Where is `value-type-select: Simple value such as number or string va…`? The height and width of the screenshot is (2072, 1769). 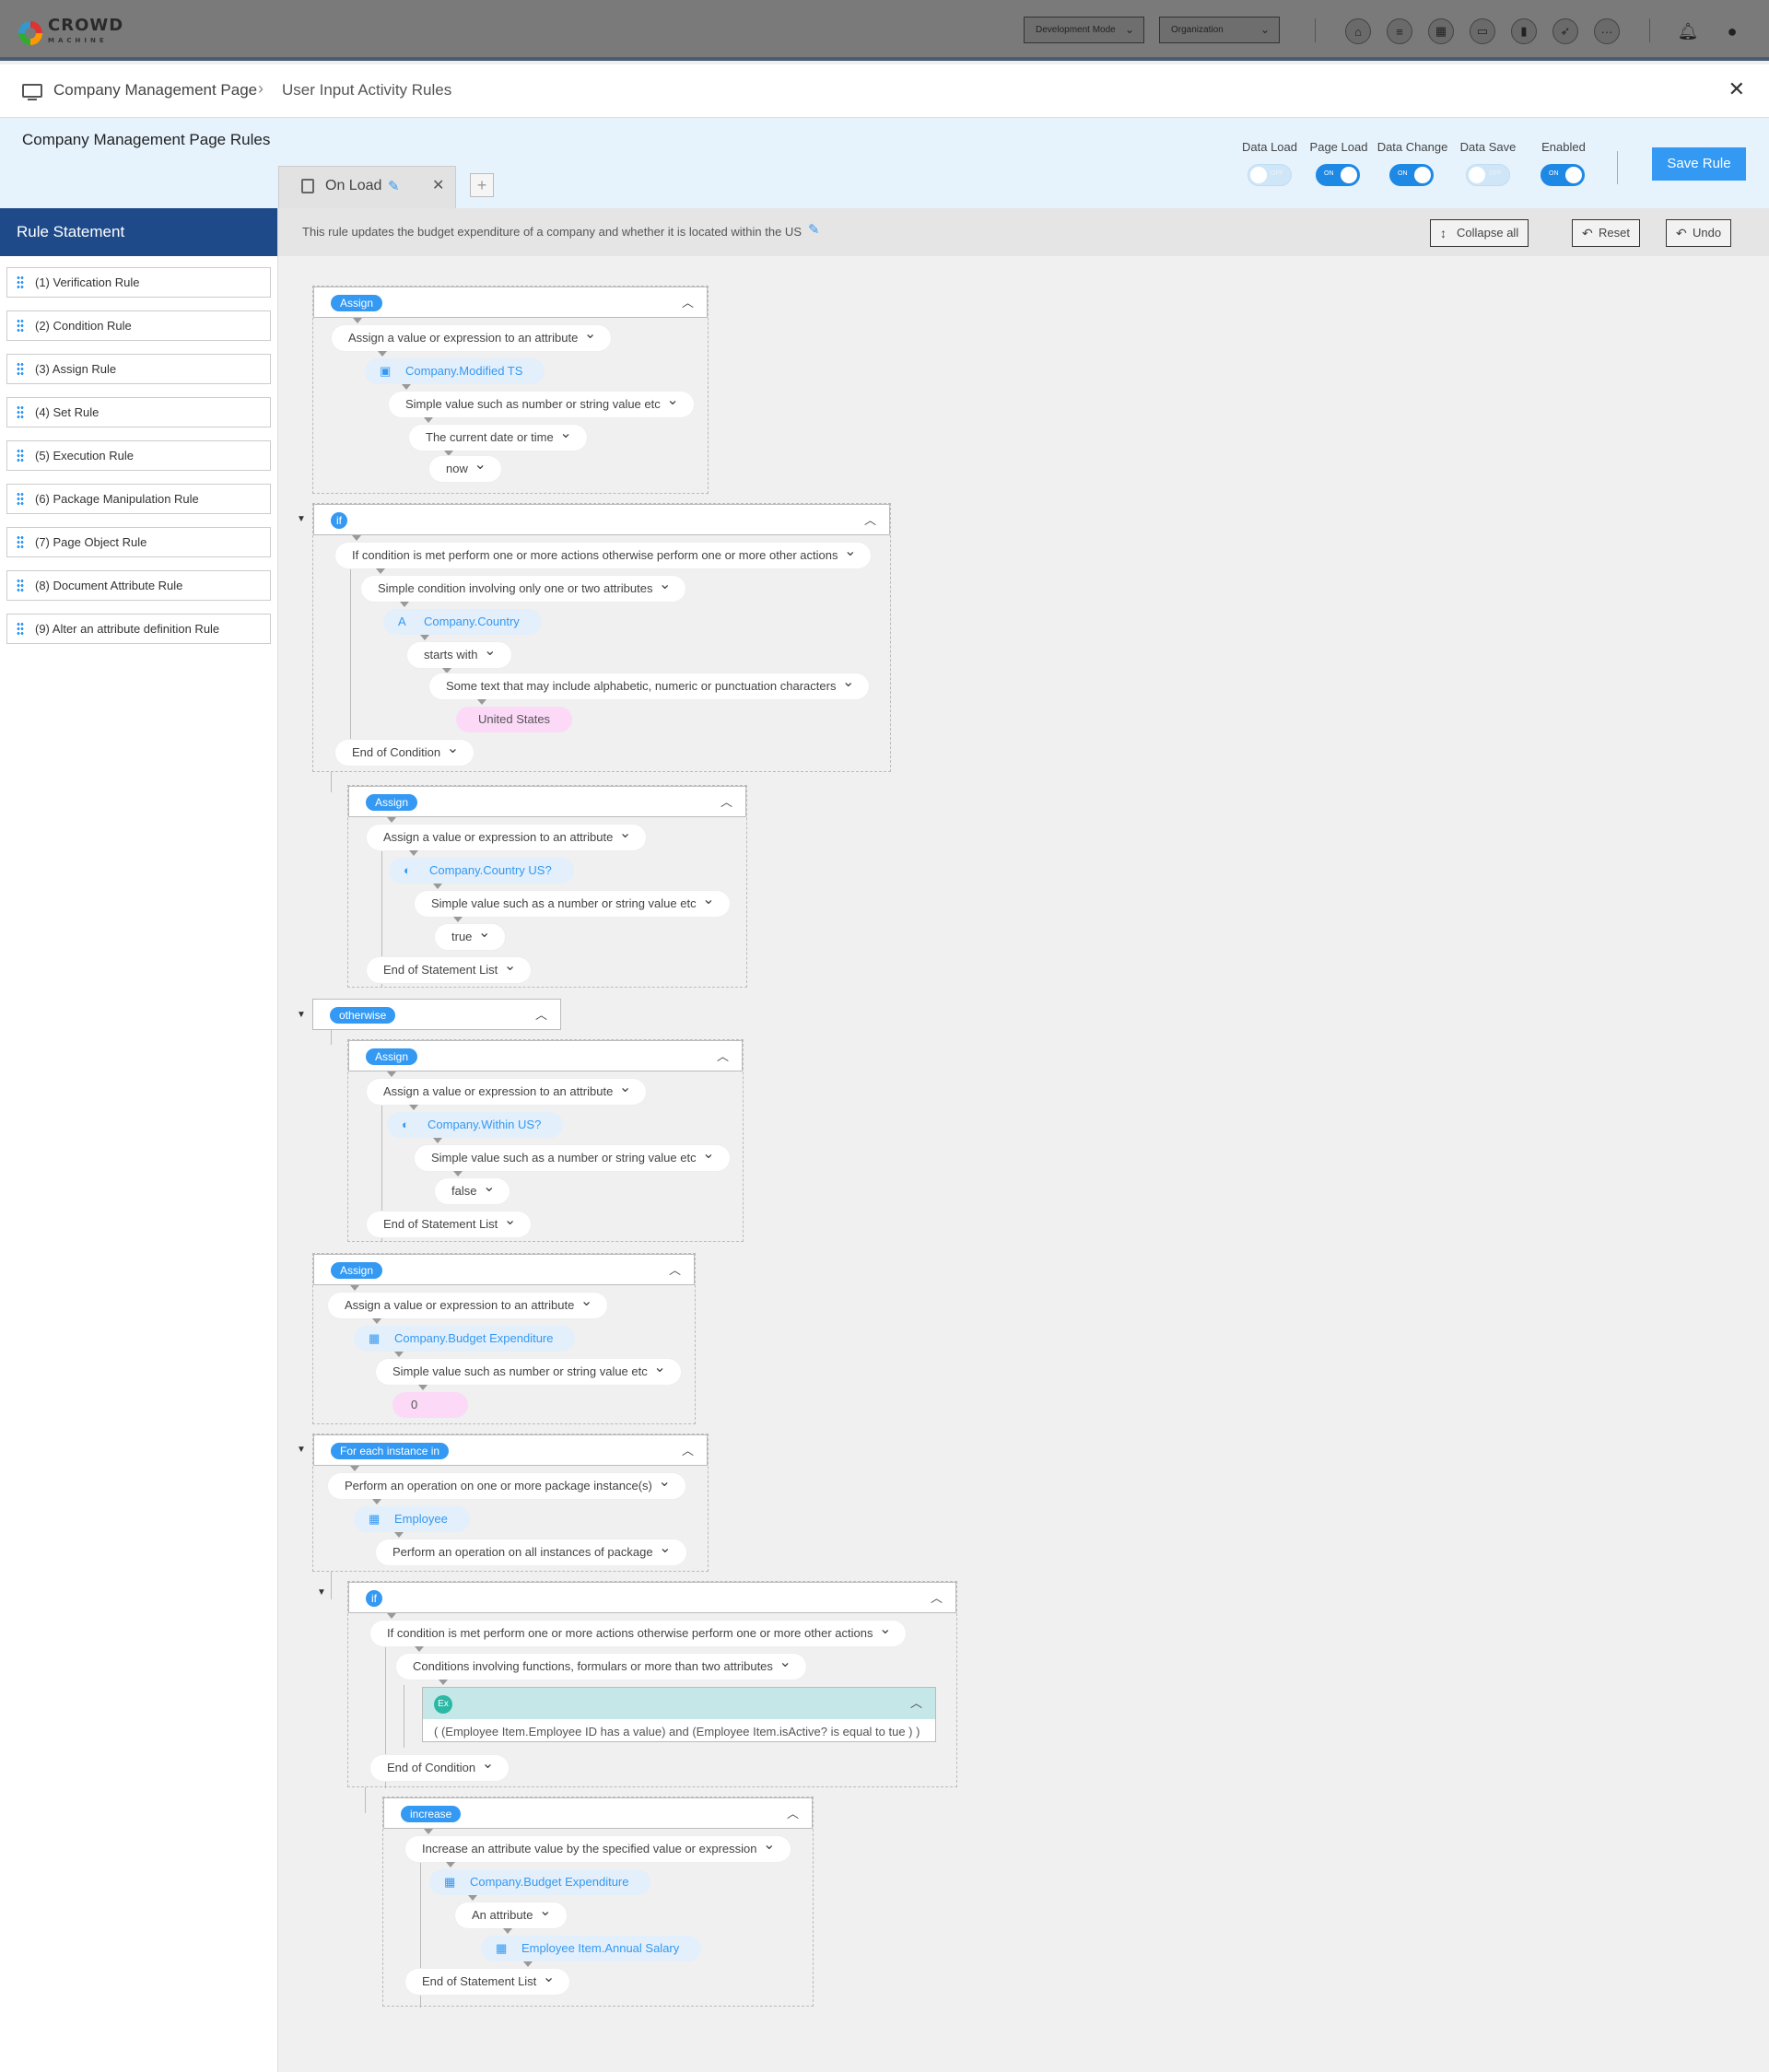 value-type-select: Simple value such as number or string va… is located at coordinates (528, 1370).